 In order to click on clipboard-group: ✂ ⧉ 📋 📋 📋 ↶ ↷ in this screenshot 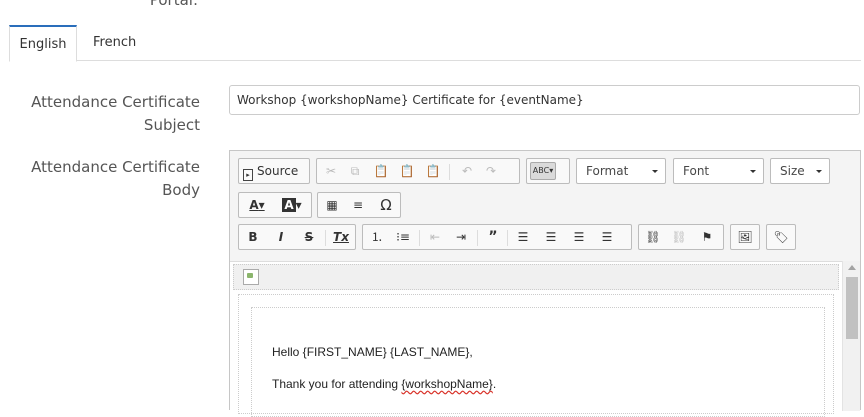, I will do `click(418, 171)`.